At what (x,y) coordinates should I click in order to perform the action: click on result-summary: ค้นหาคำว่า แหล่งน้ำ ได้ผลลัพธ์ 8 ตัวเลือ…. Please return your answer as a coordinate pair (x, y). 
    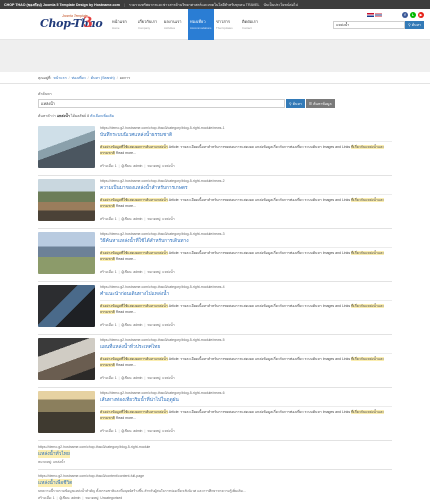
    Looking at the image, I should click on (76, 116).